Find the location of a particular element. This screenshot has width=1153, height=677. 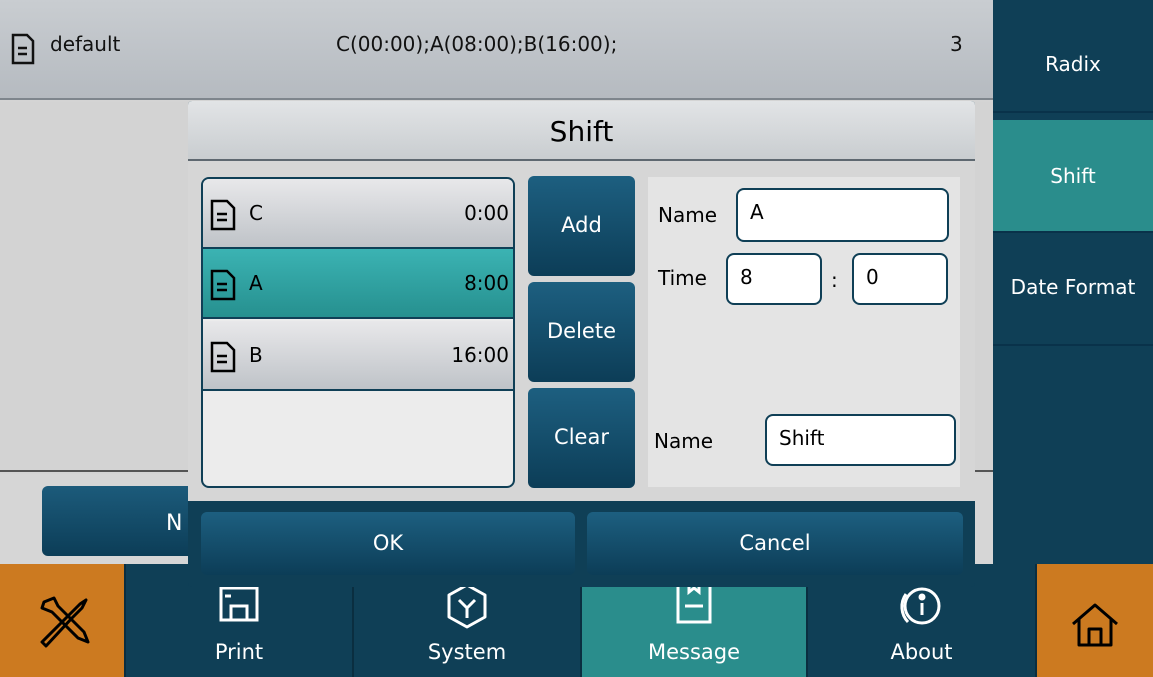

message-count: 3 is located at coordinates (956, 44).